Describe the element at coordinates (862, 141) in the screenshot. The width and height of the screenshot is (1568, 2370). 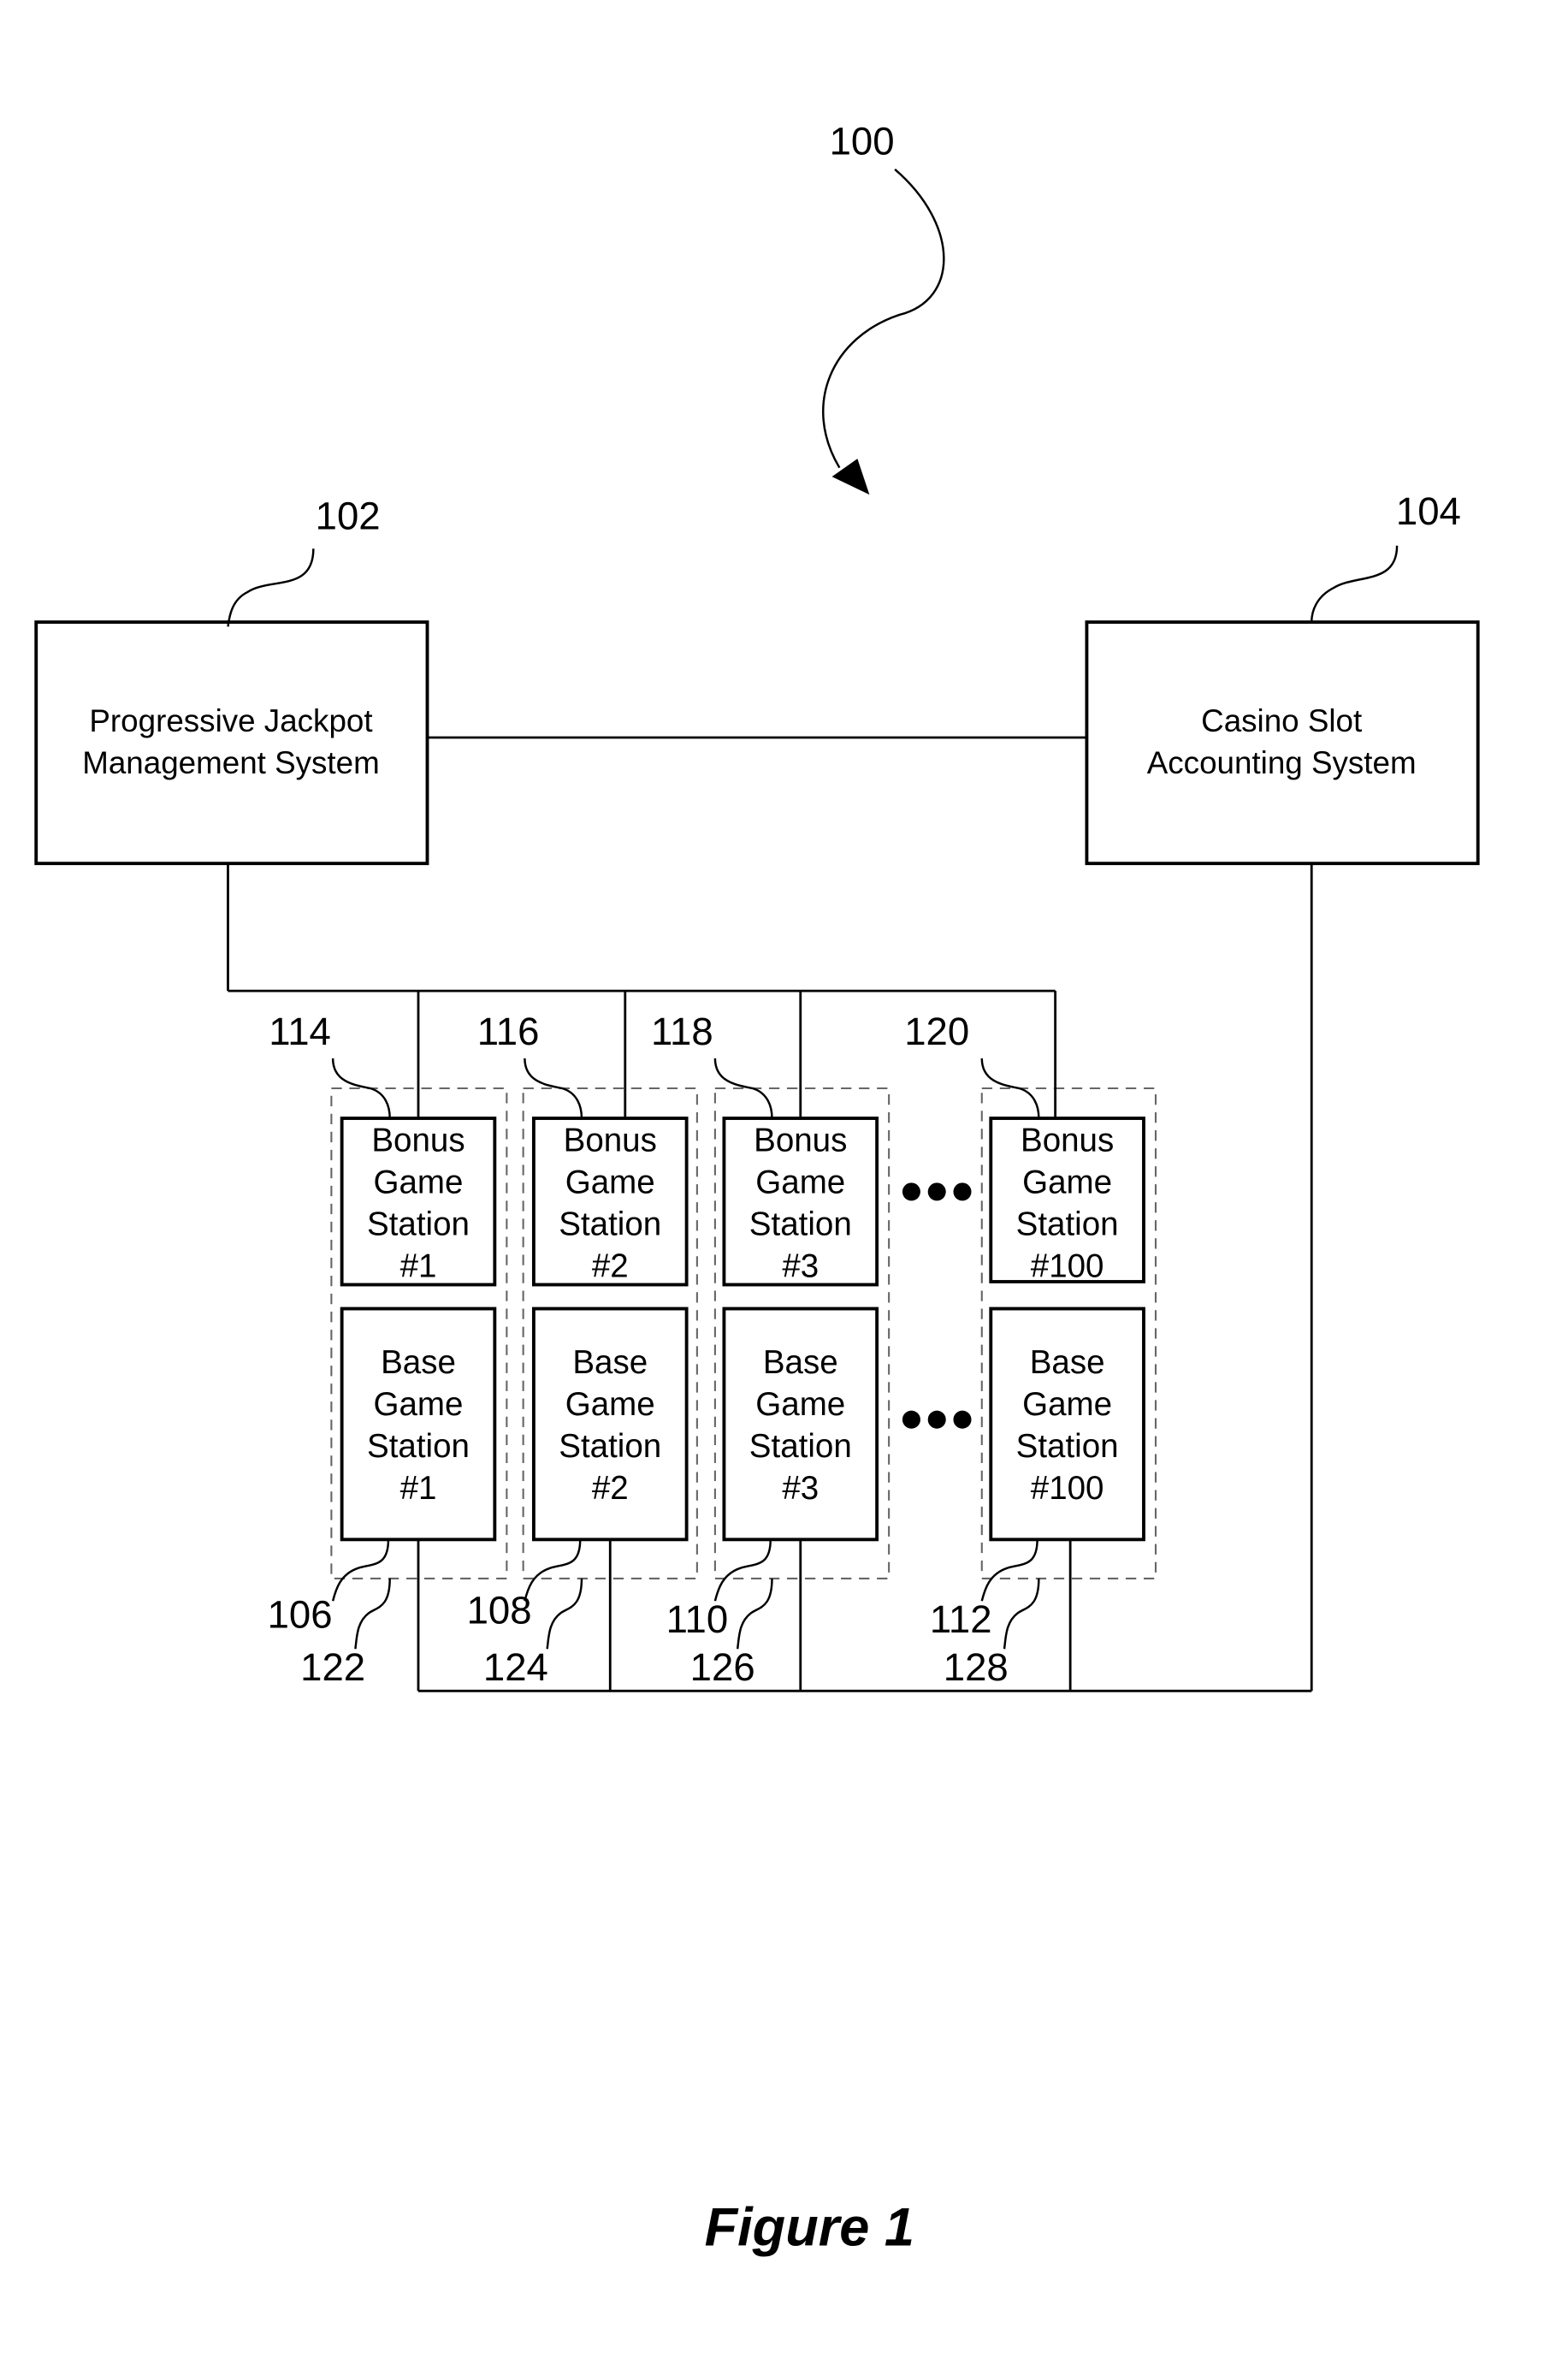
I see `ref-label-100: 100` at that location.